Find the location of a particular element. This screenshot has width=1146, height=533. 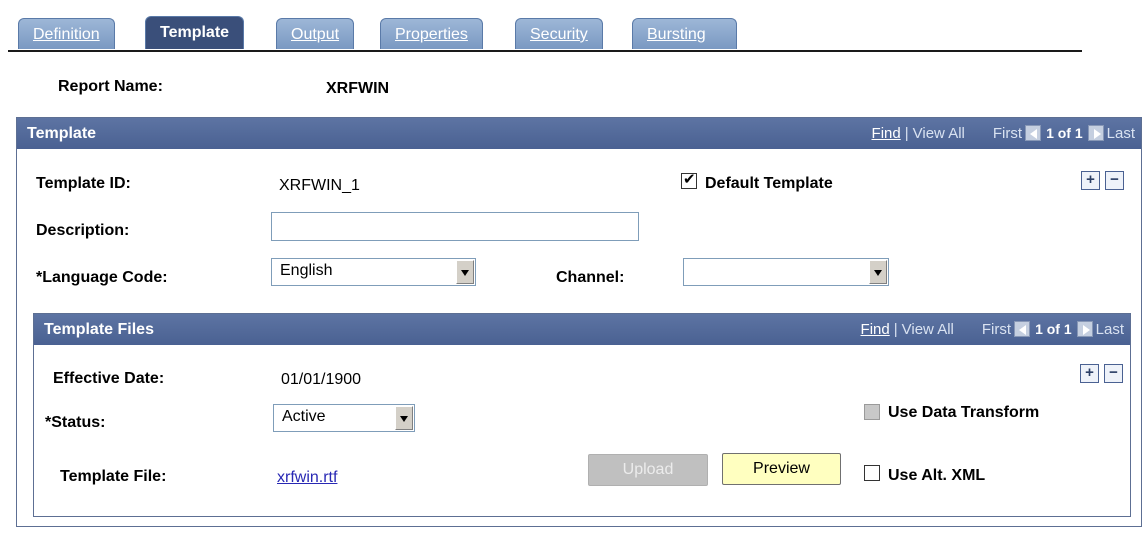

tab-divider is located at coordinates (545, 51).